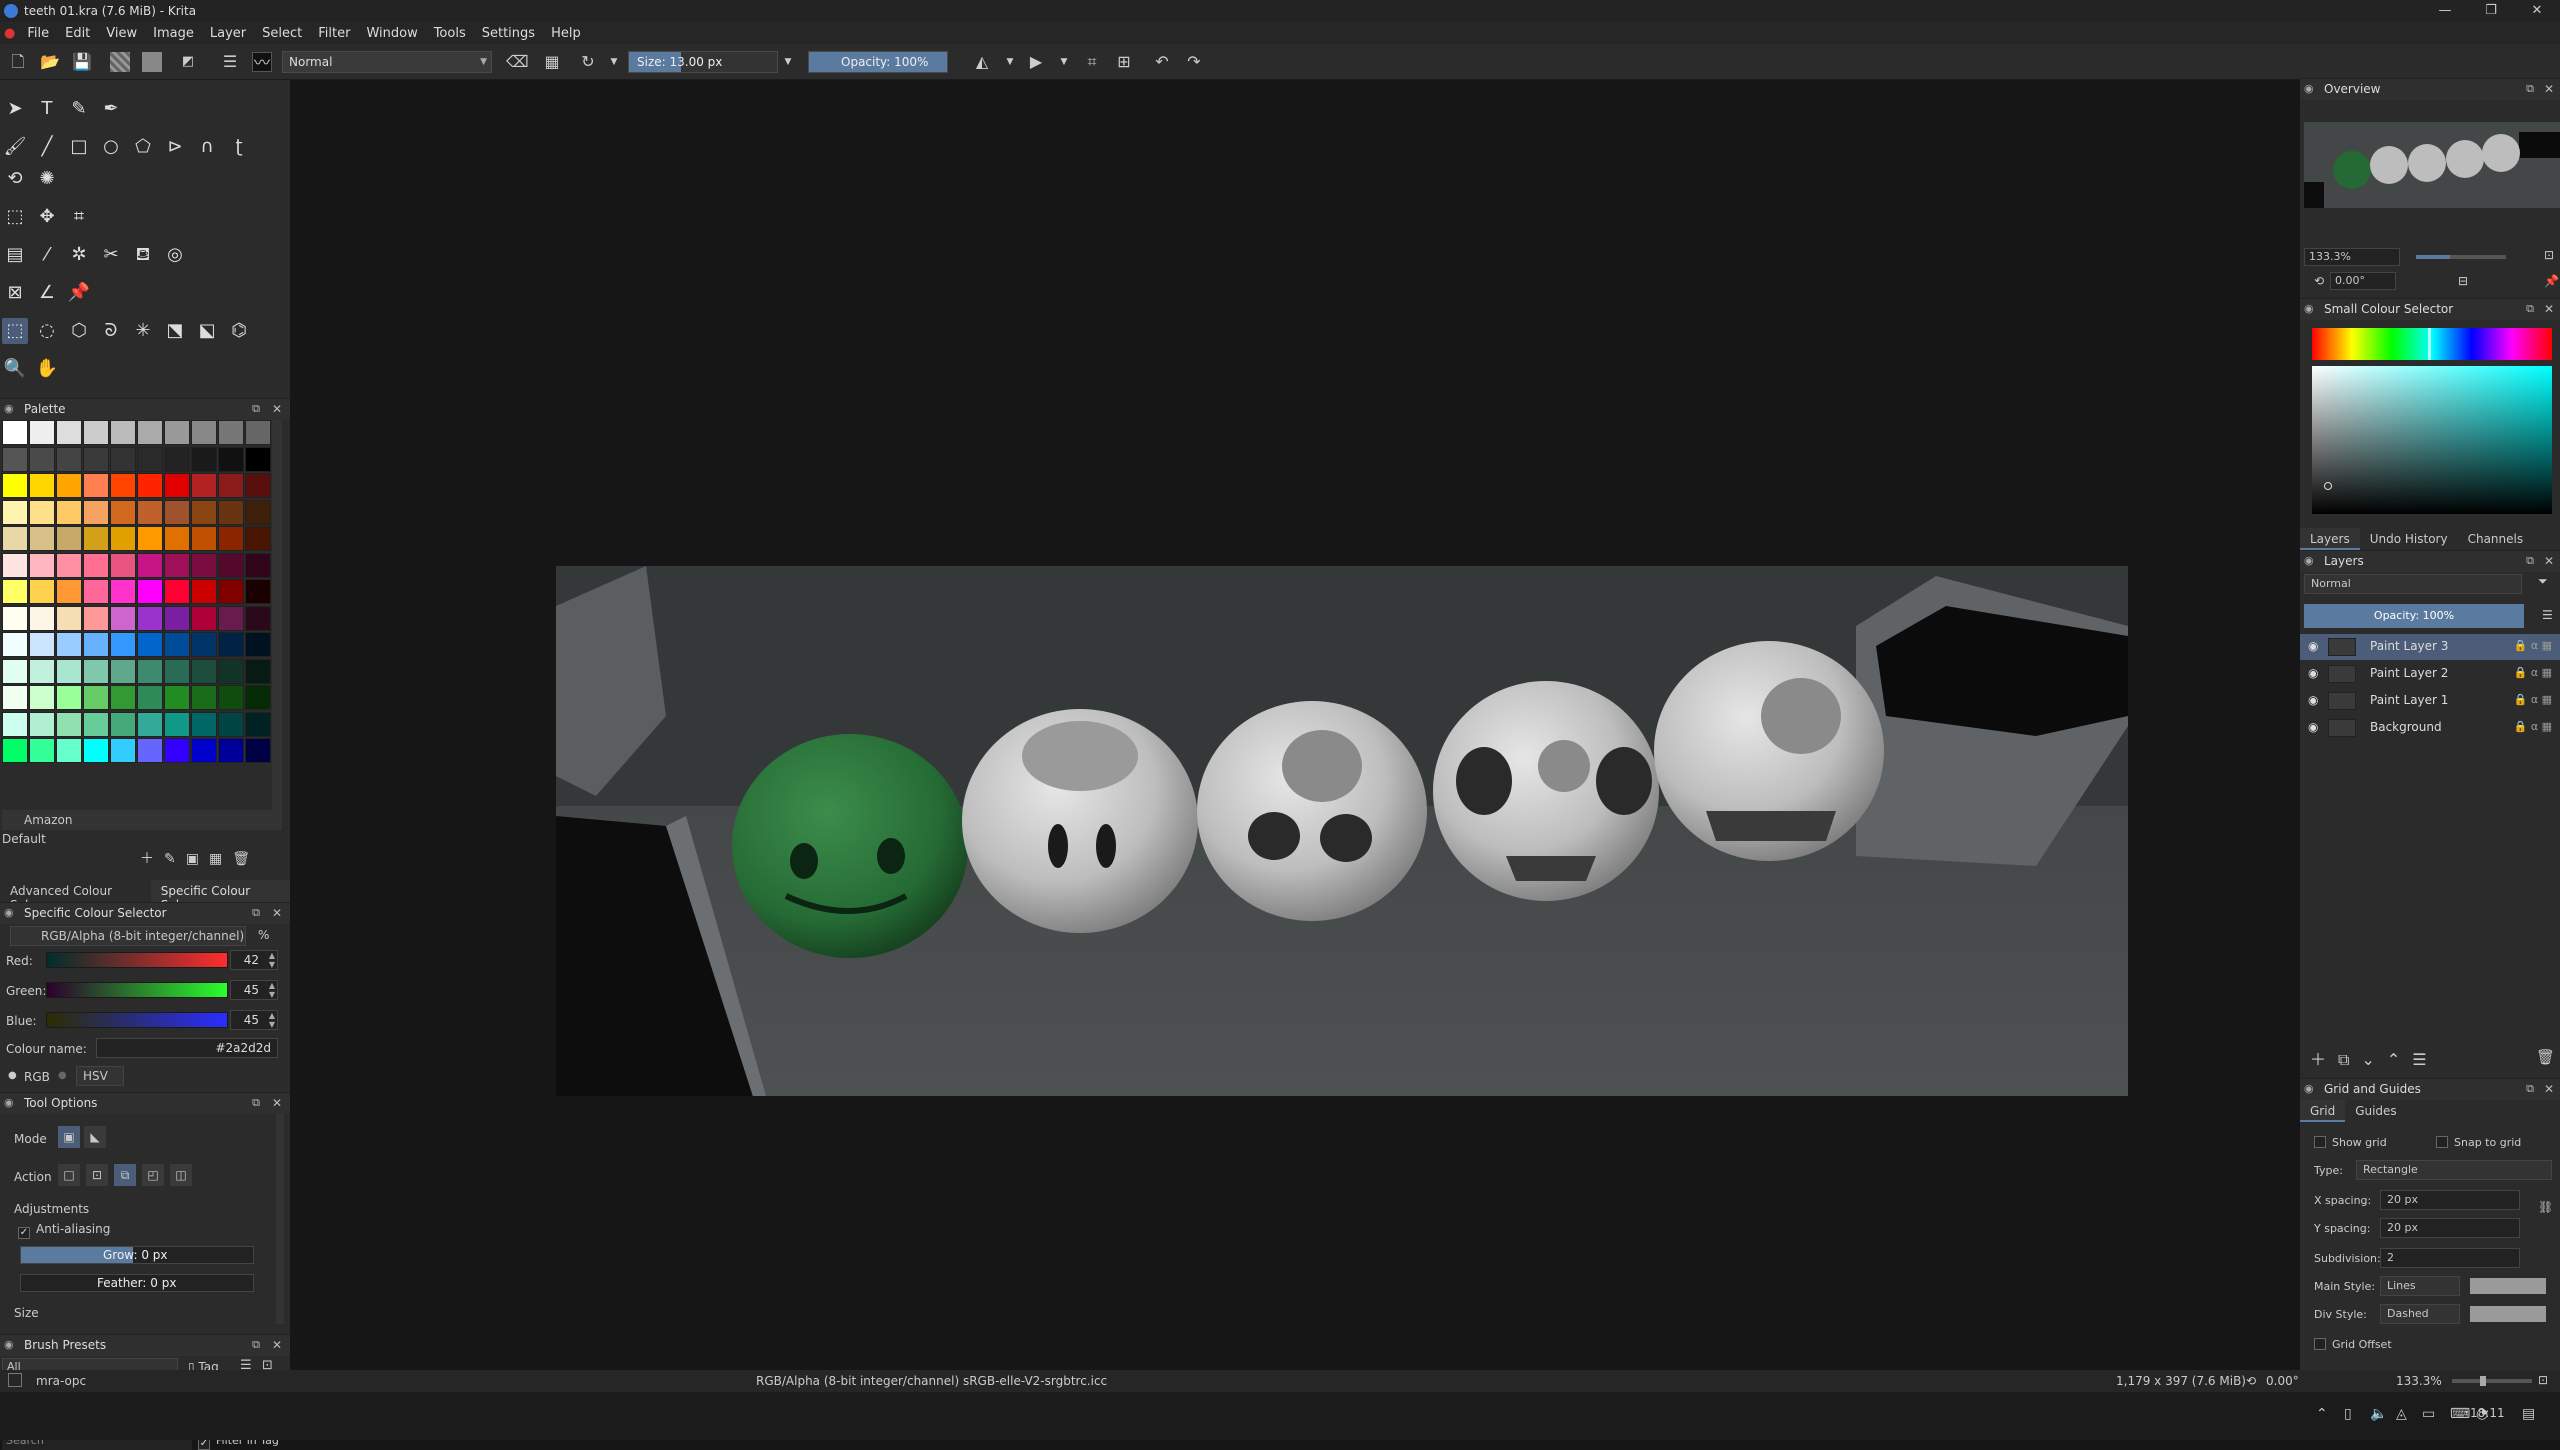 This screenshot has width=2560, height=1450. I want to click on colour-profile-select: RGB/Alpha (8-bit integer/channel), so click(128, 936).